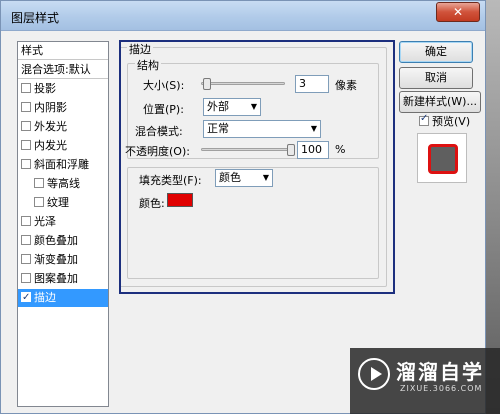 Image resolution: width=500 pixels, height=414 pixels. What do you see at coordinates (56, 259) in the screenshot?
I see `style-item-label: 渐变叠加` at bounding box center [56, 259].